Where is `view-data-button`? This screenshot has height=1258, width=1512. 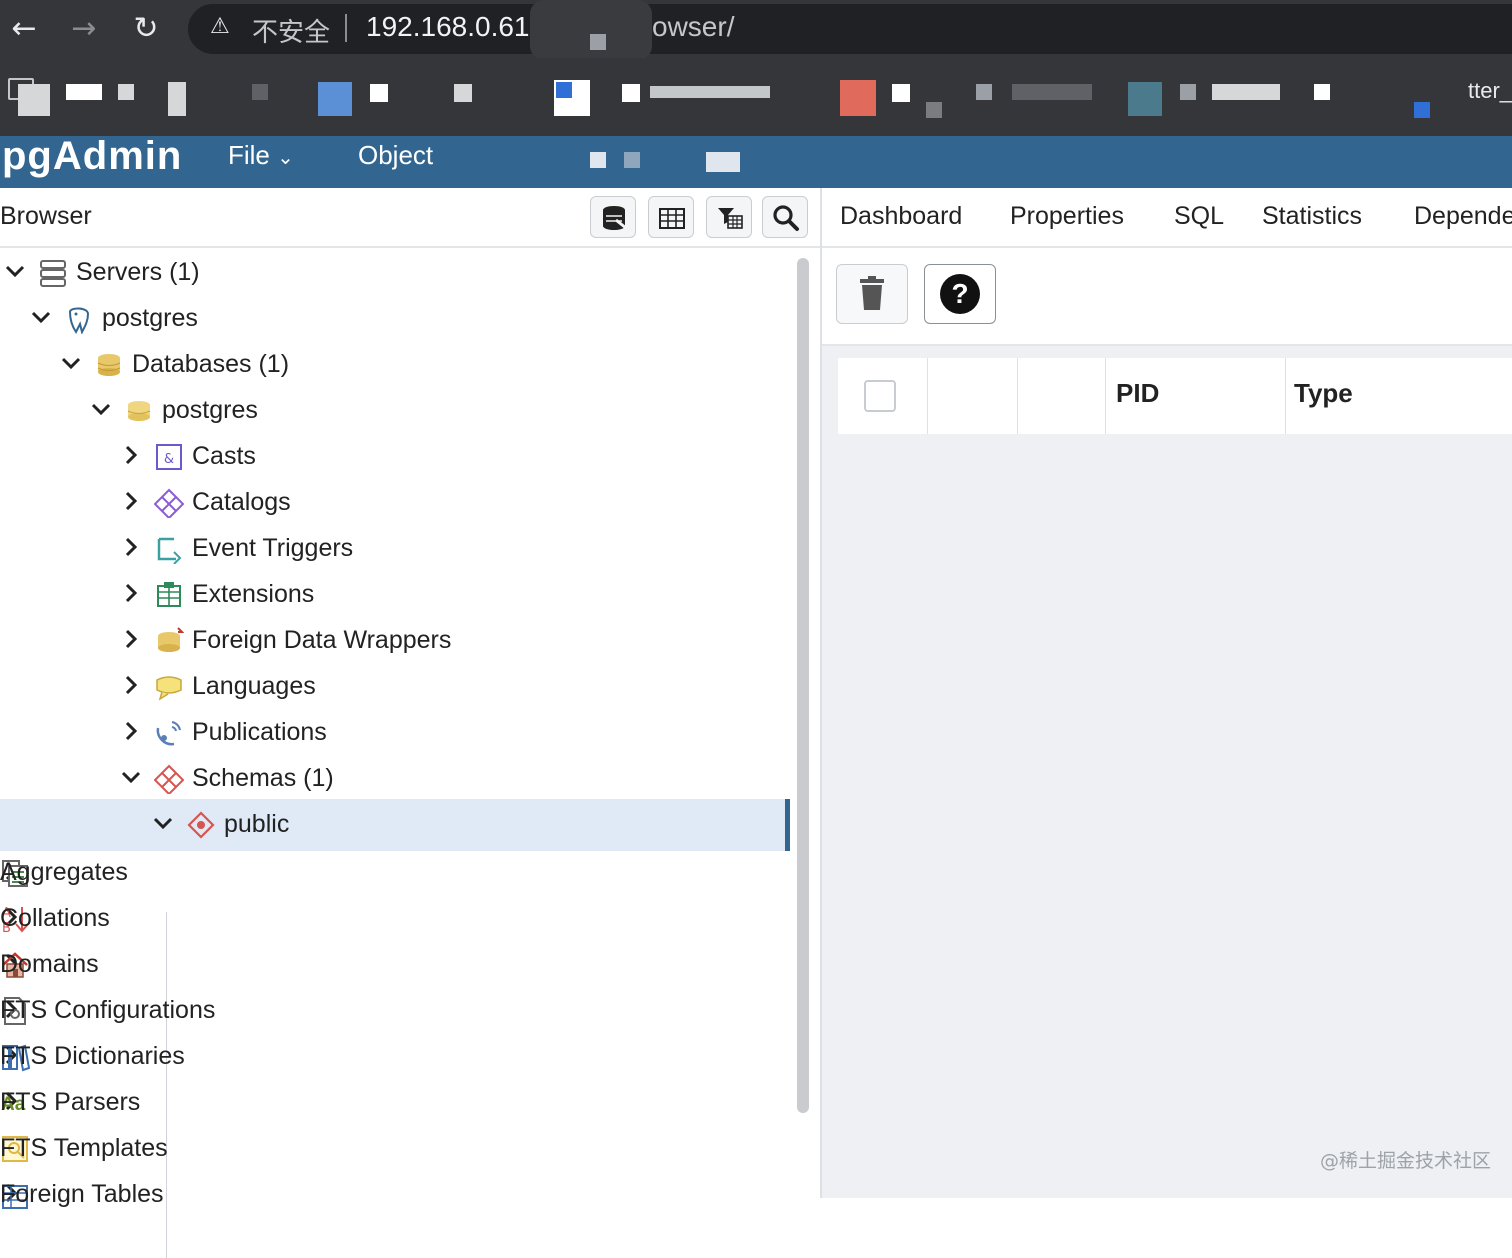
view-data-button is located at coordinates (671, 217).